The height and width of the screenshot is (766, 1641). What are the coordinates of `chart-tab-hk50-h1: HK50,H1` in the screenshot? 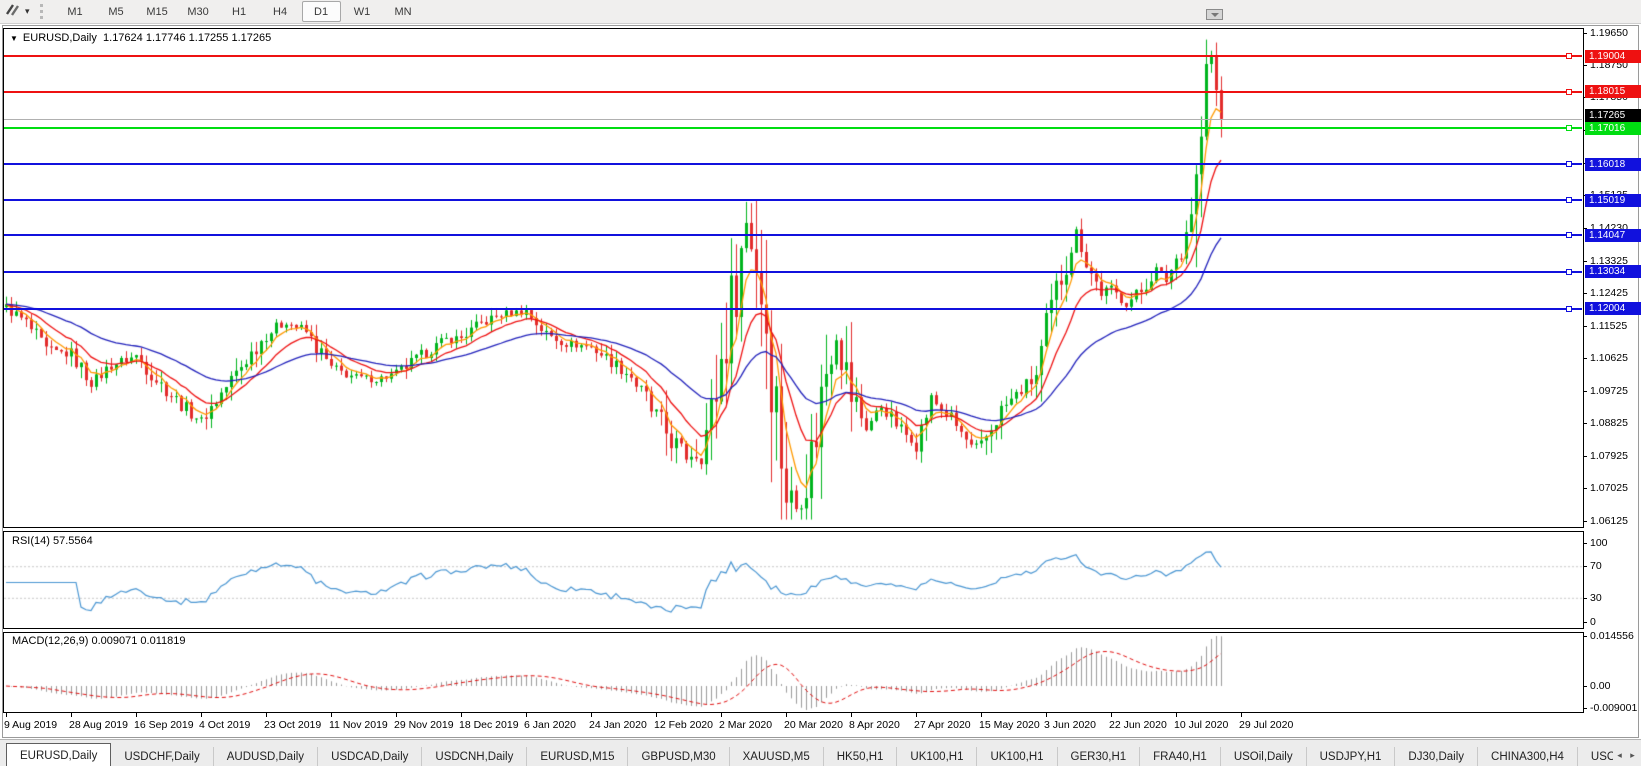 It's located at (861, 756).